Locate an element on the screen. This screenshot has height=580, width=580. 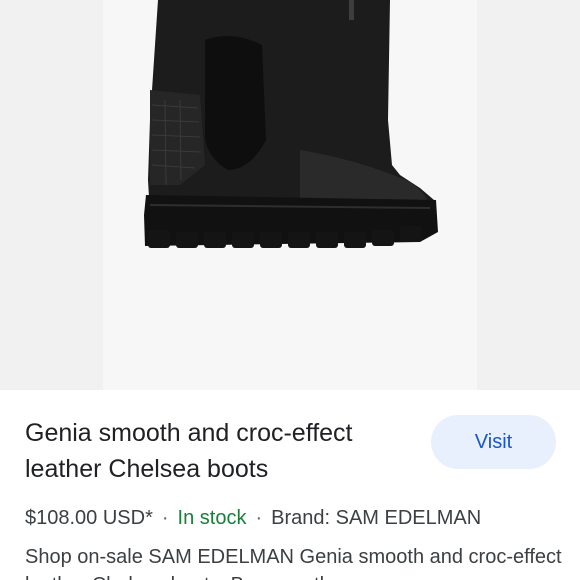
boot-croc-panel is located at coordinates (177, 137).